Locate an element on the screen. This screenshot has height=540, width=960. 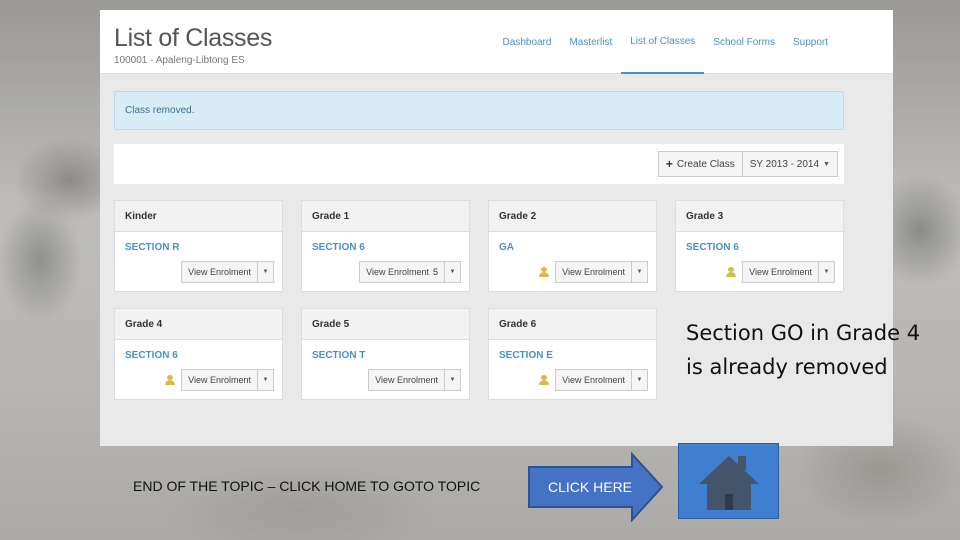
toolbar-buttons: + Create Class SY 2013 - 2014 ▼ is located at coordinates (747, 164).